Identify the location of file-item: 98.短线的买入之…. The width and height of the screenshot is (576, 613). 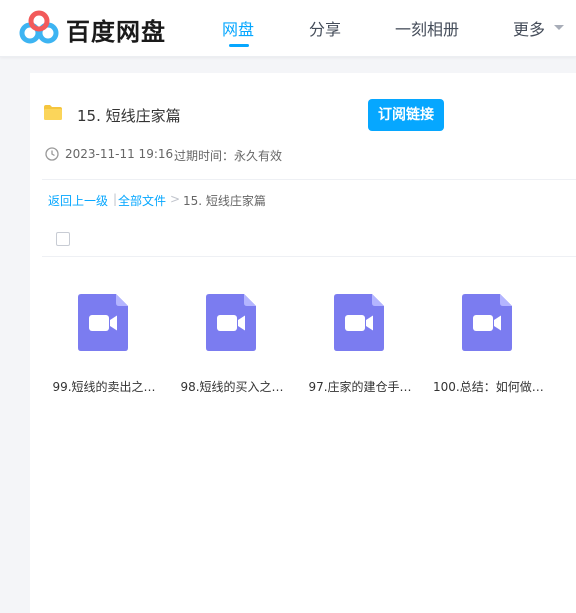
(232, 349).